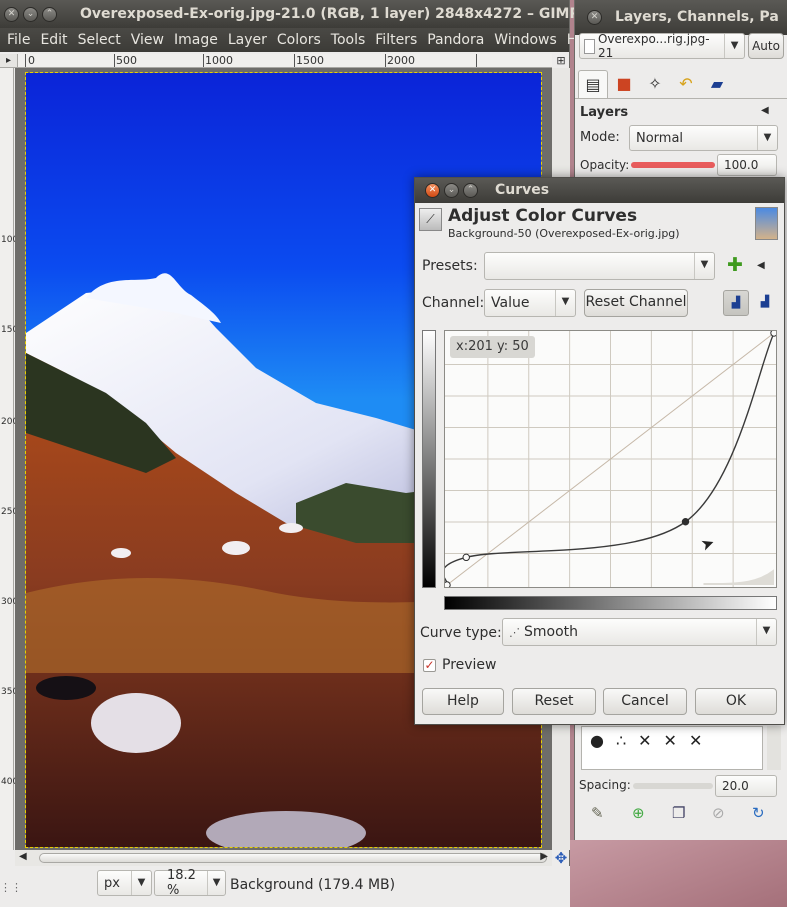 The image size is (787, 907). I want to click on linear-histogram-icon: ▟, so click(736, 303).